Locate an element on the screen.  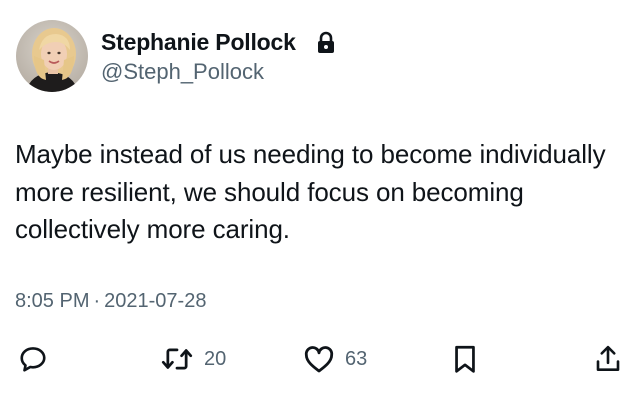
bookmark-icon is located at coordinates (465, 359).